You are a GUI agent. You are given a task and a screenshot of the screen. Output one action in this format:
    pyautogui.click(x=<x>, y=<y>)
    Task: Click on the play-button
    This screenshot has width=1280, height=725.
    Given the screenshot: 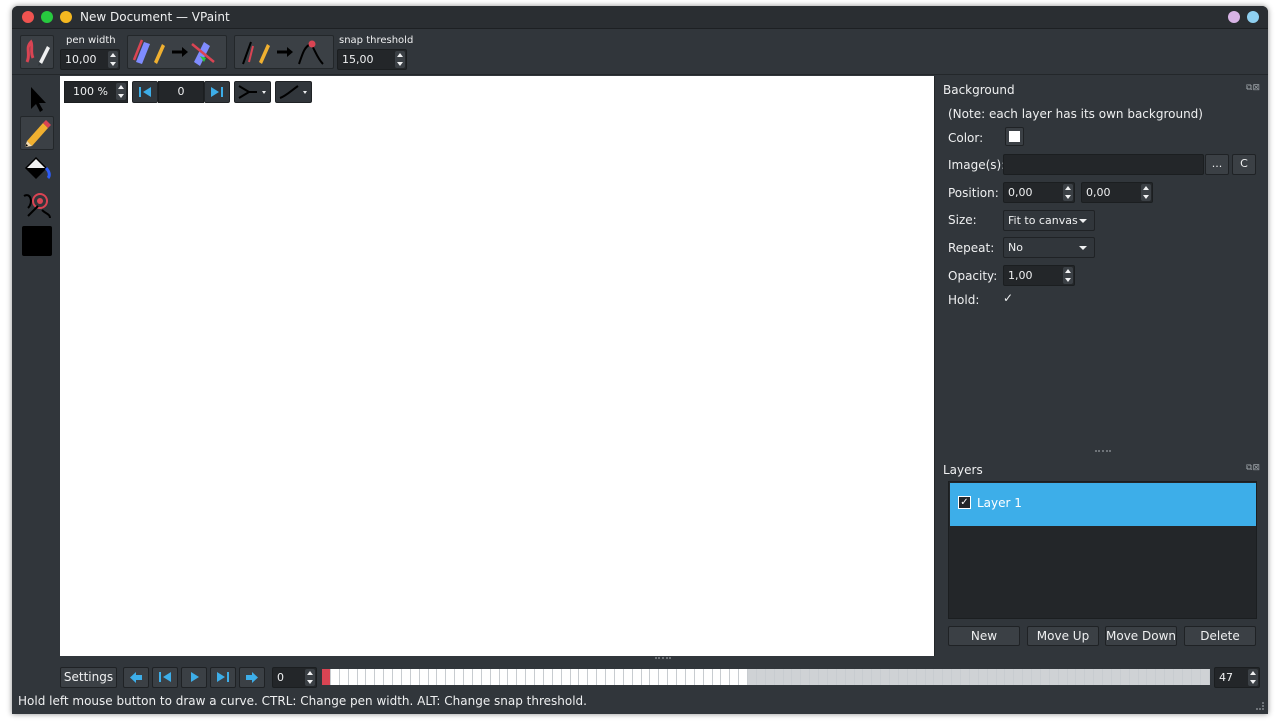 What is the action you would take?
    pyautogui.click(x=194, y=677)
    